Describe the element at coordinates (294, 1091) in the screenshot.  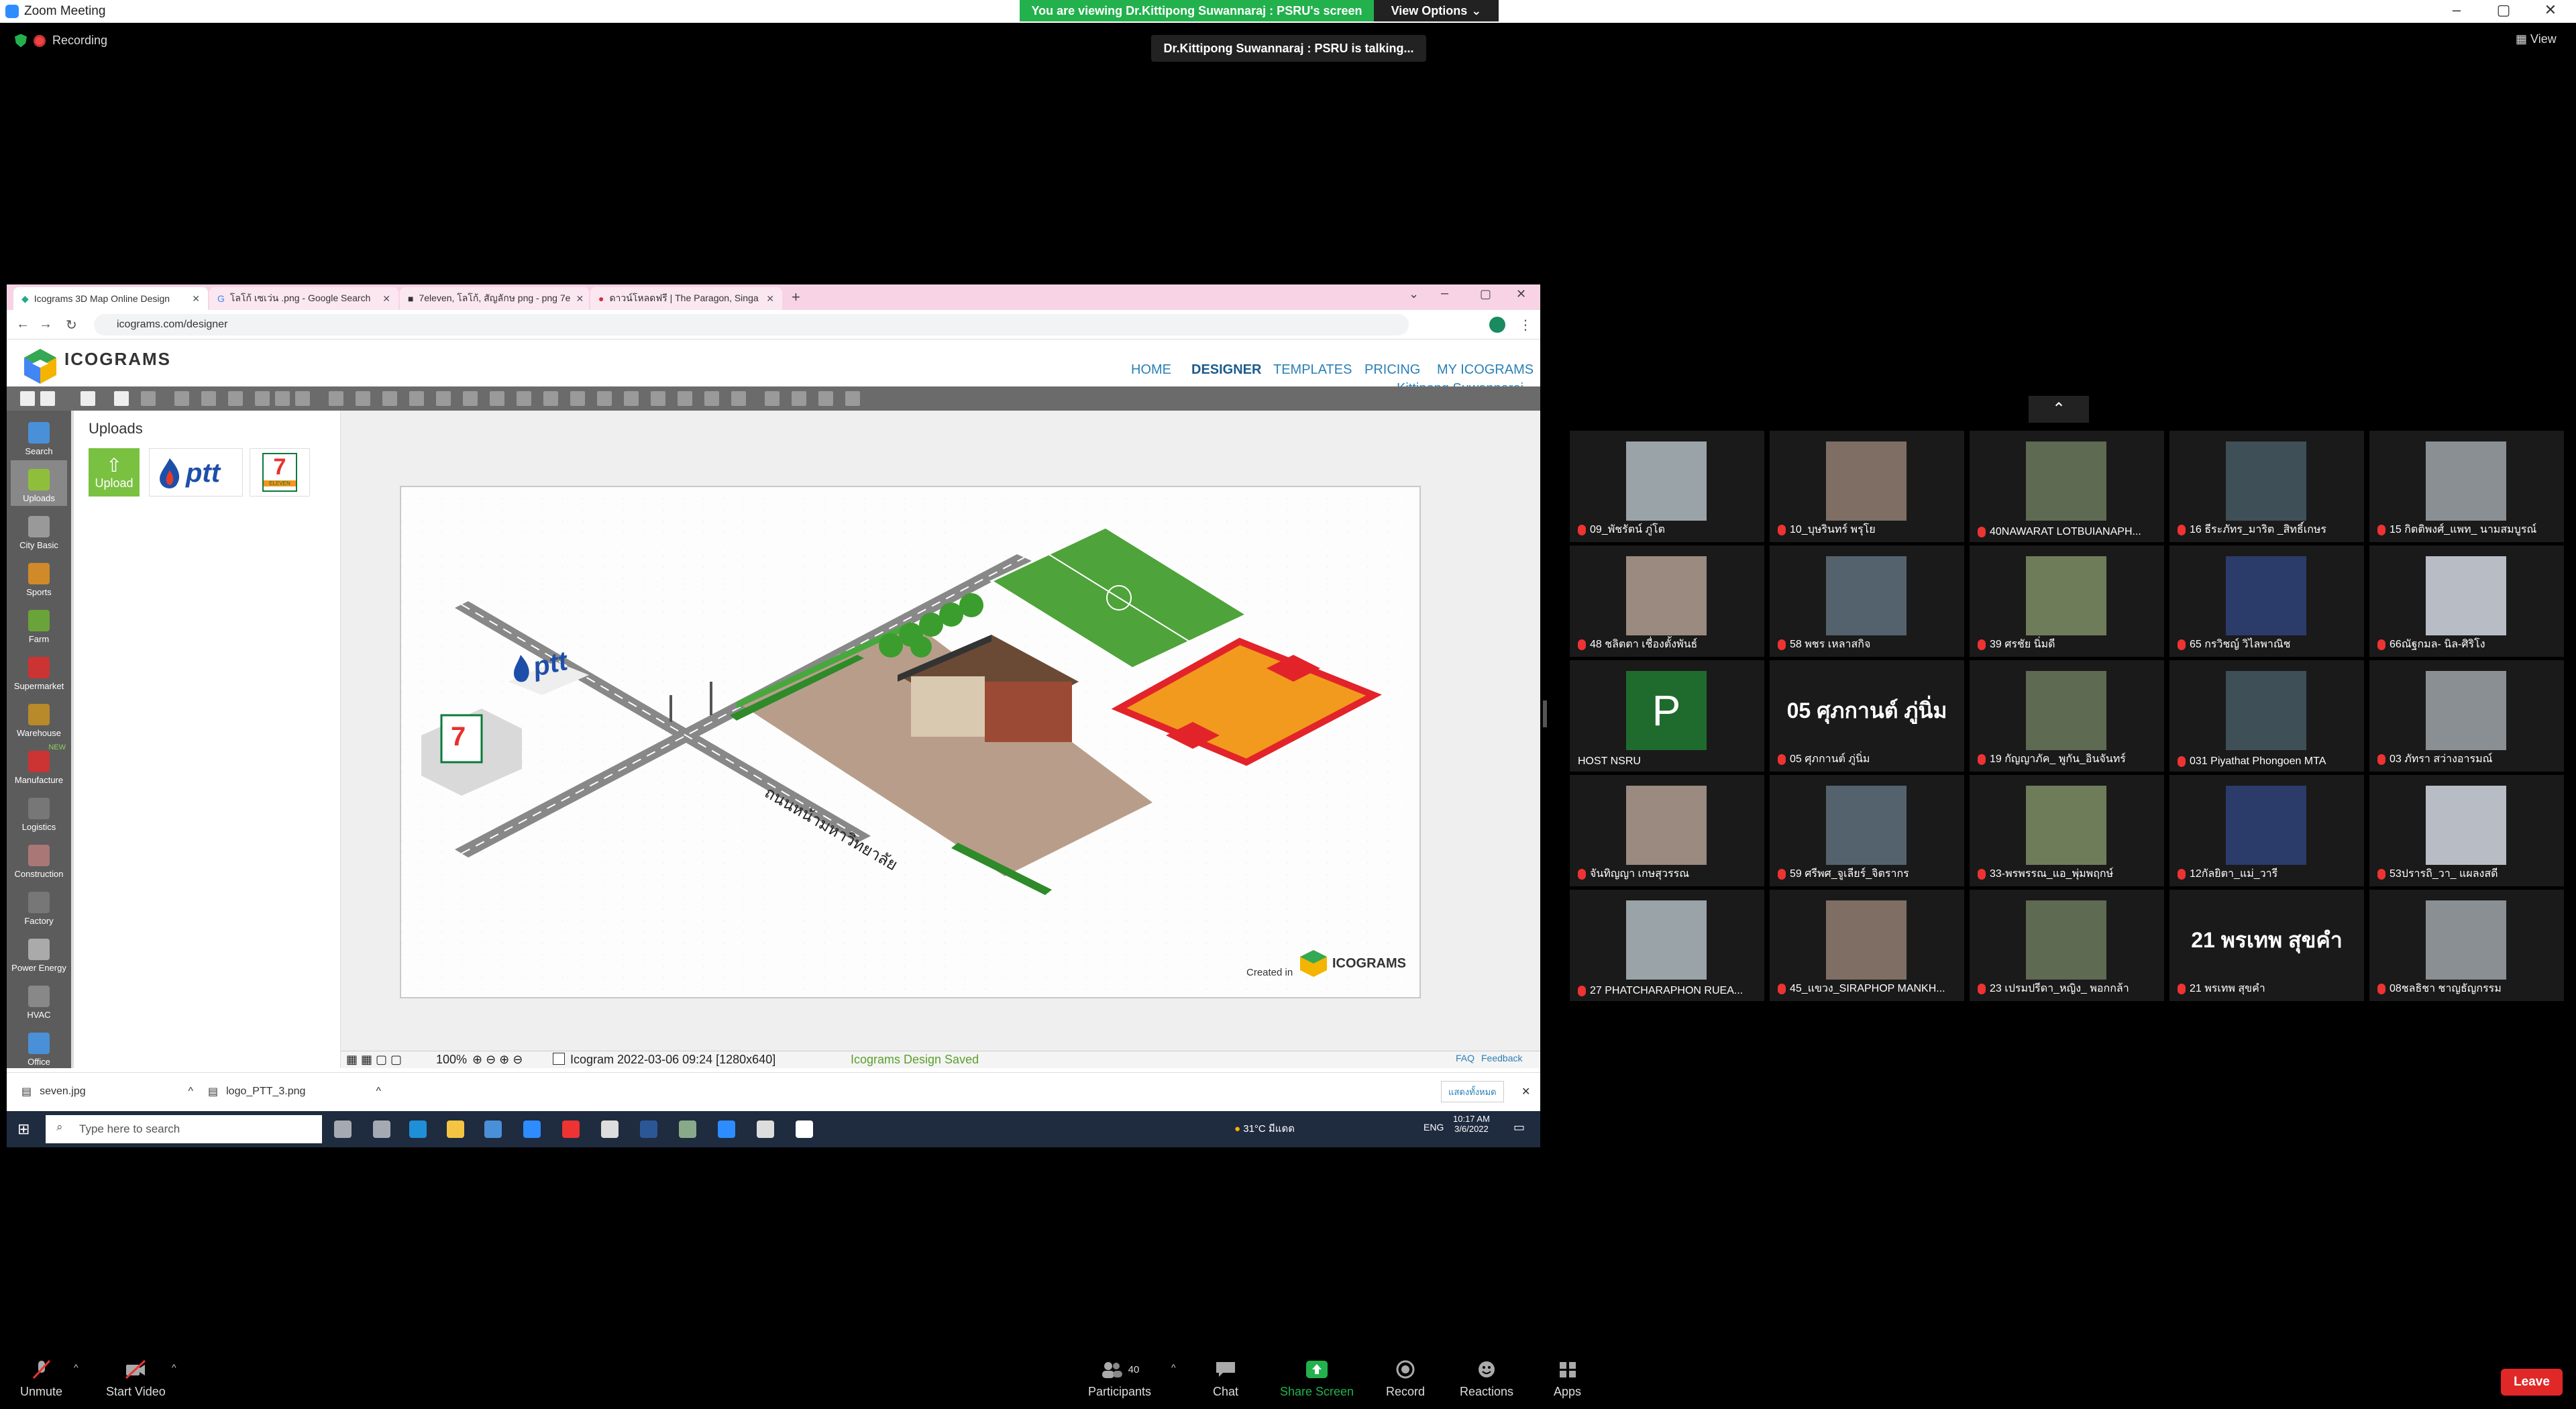
I see `download-item: ▤ logo_PTT_3.png ^` at that location.